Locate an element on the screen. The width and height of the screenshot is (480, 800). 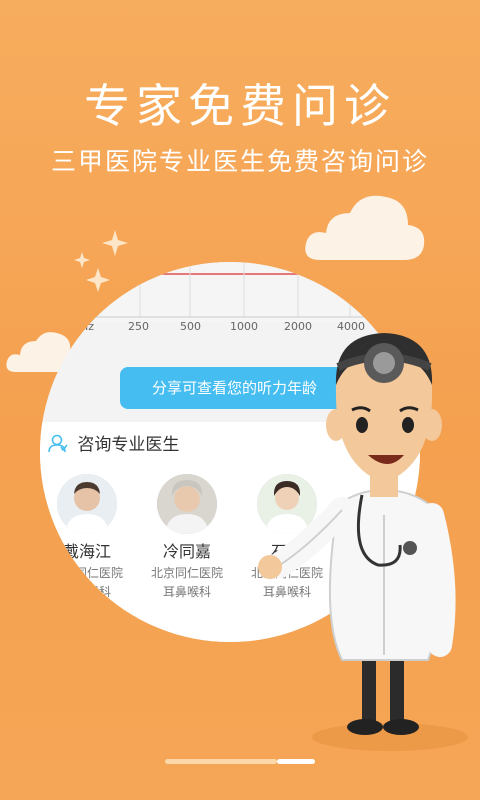
doctor-card: 戴海江 北京同仁医院 耳鼻喉科 is located at coordinates (91, 537).